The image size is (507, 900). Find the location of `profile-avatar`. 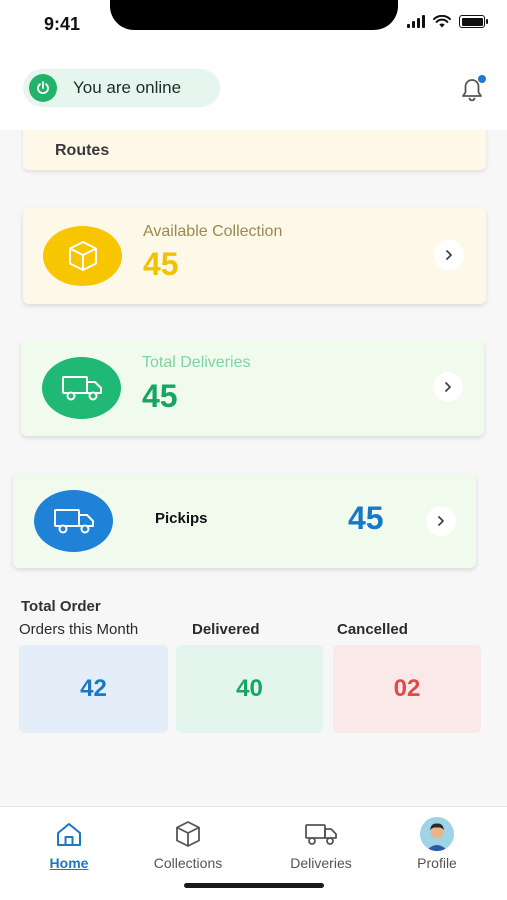

profile-avatar is located at coordinates (437, 834).